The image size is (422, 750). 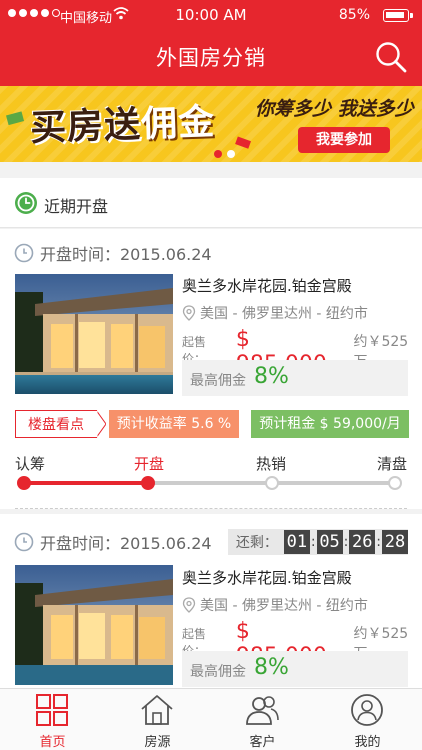 I want to click on tab-profile: 我的, so click(x=367, y=719).